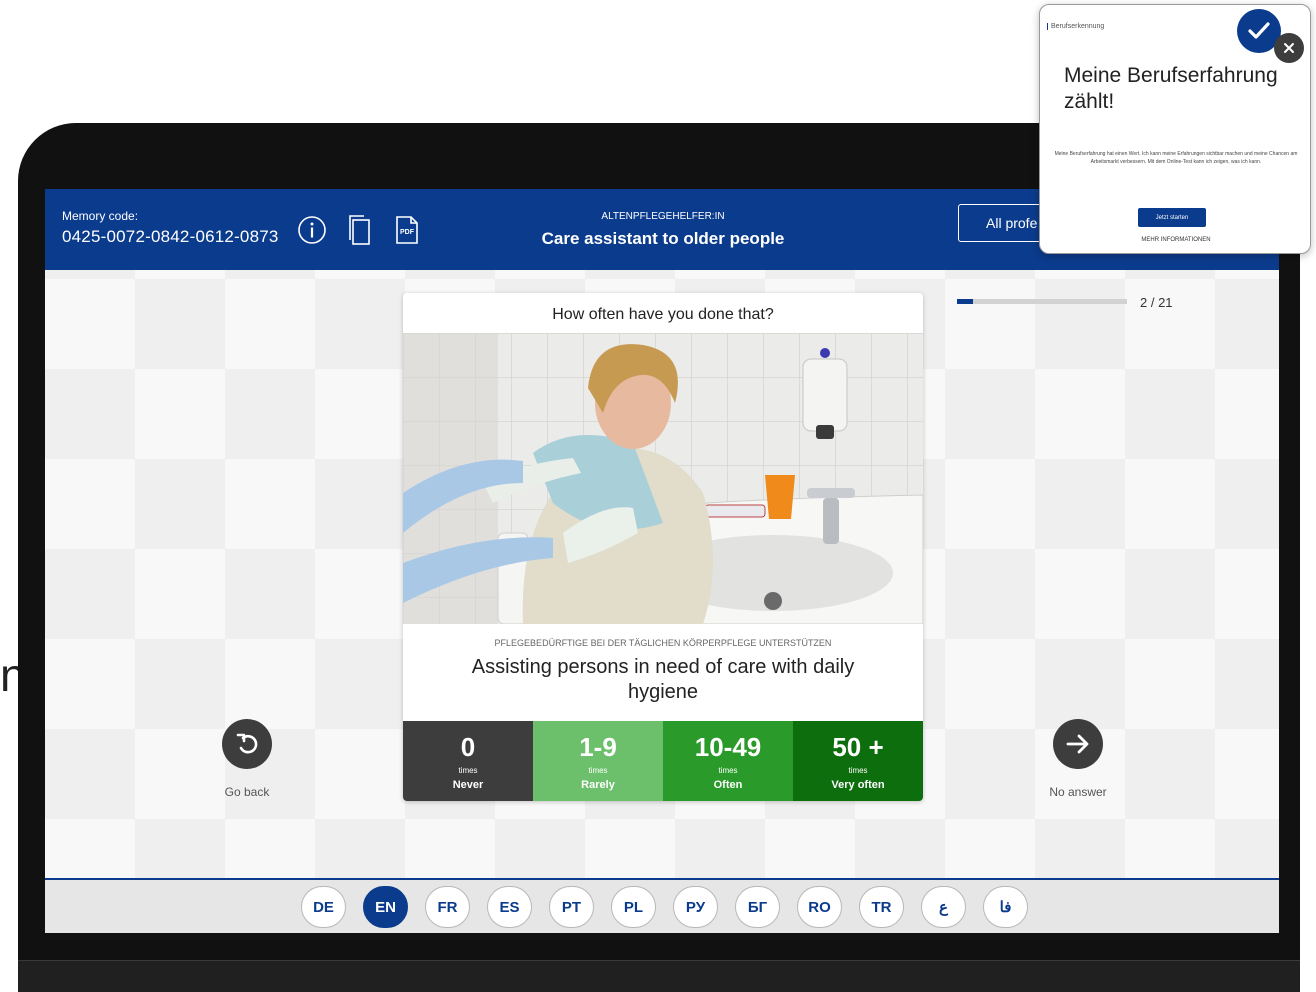 This screenshot has width=1316, height=992. What do you see at coordinates (360, 230) in the screenshot?
I see `copy-icon` at bounding box center [360, 230].